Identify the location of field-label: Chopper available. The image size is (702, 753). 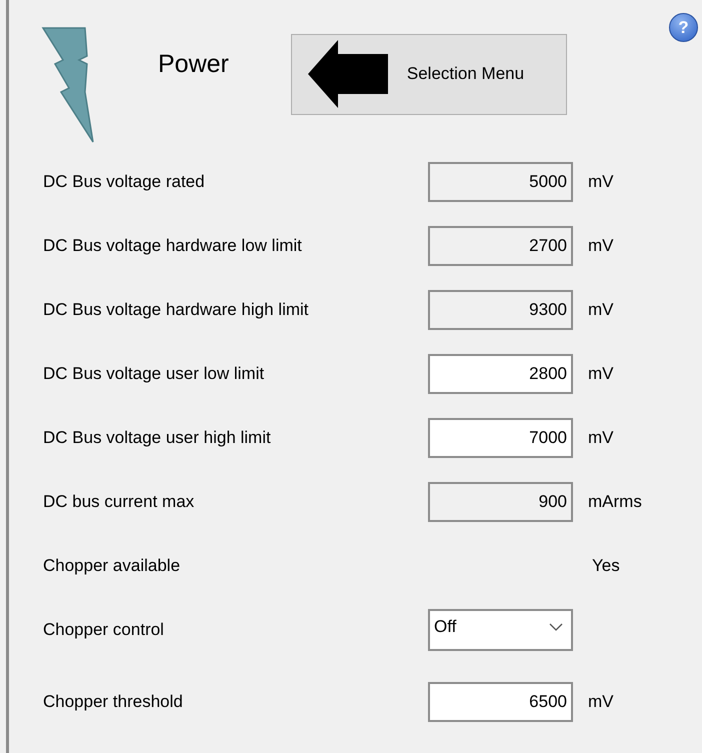
(112, 566).